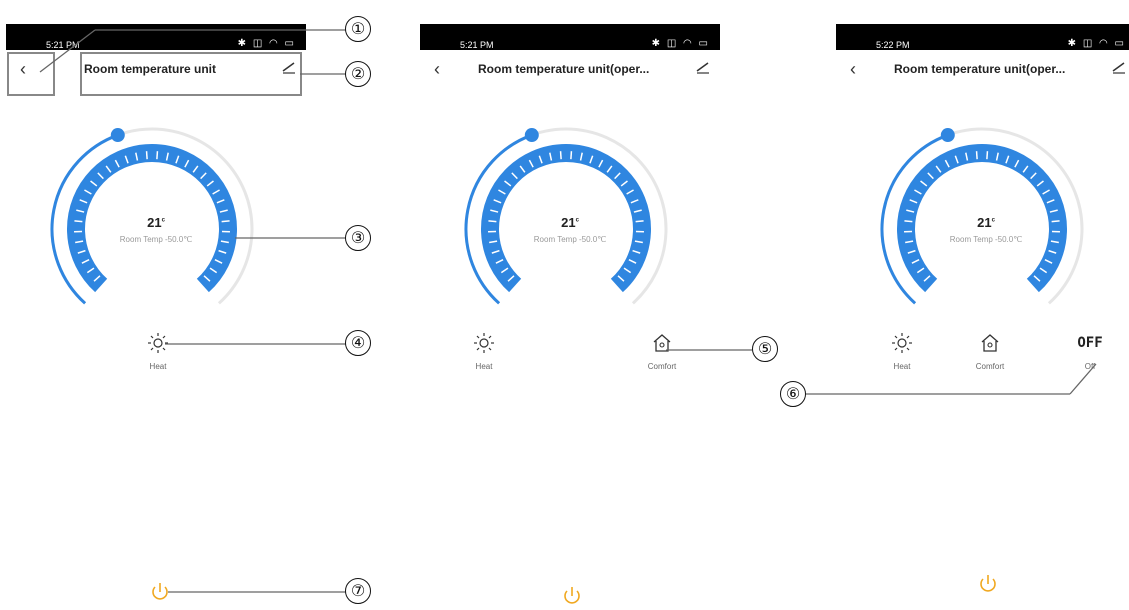 Image resolution: width=1129 pixels, height=610 pixels. Describe the element at coordinates (358, 29) in the screenshot. I see `callout-number-1: ①` at that location.